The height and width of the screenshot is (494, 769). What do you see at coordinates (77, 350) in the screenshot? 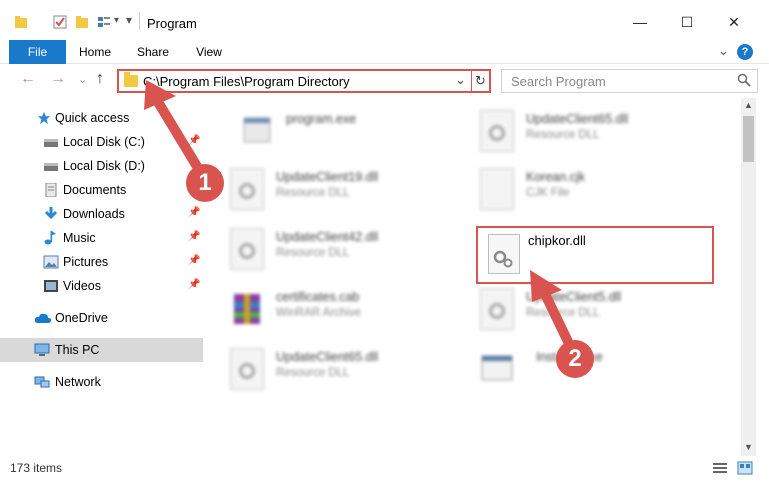
I see `sidebar-item-label: This PC` at bounding box center [77, 350].